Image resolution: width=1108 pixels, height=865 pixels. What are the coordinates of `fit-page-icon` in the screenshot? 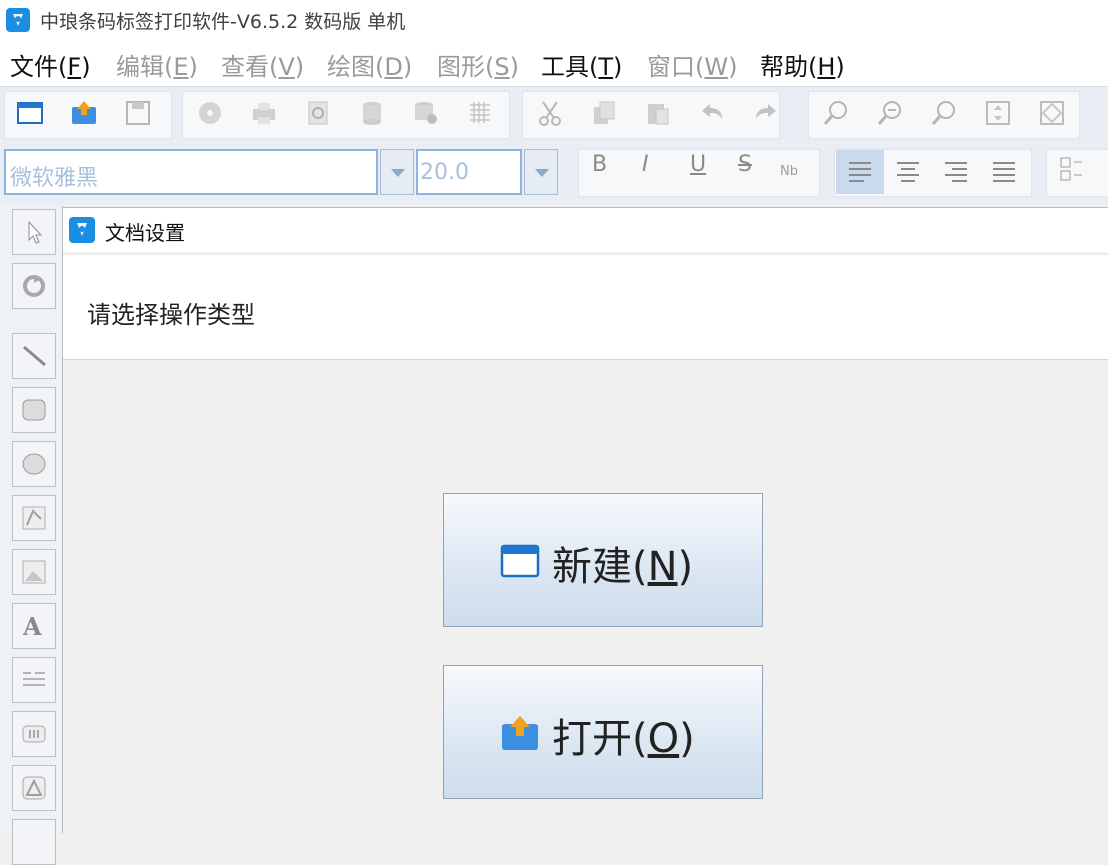 It's located at (998, 113).